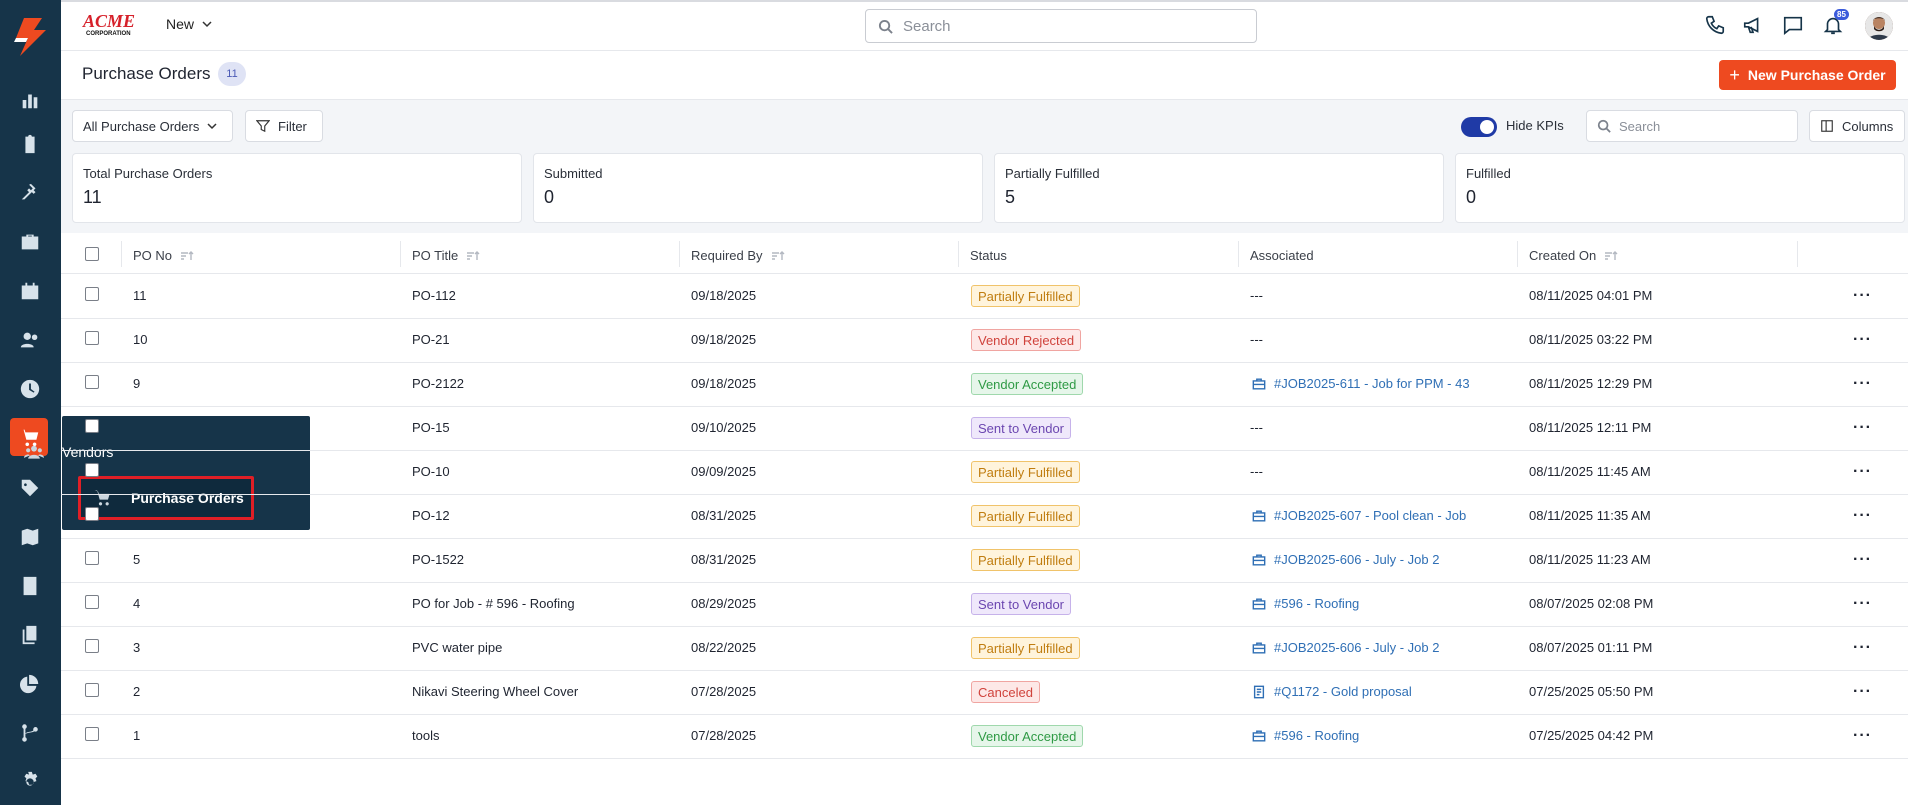 The width and height of the screenshot is (1908, 805). I want to click on users-icon, so click(34, 452).